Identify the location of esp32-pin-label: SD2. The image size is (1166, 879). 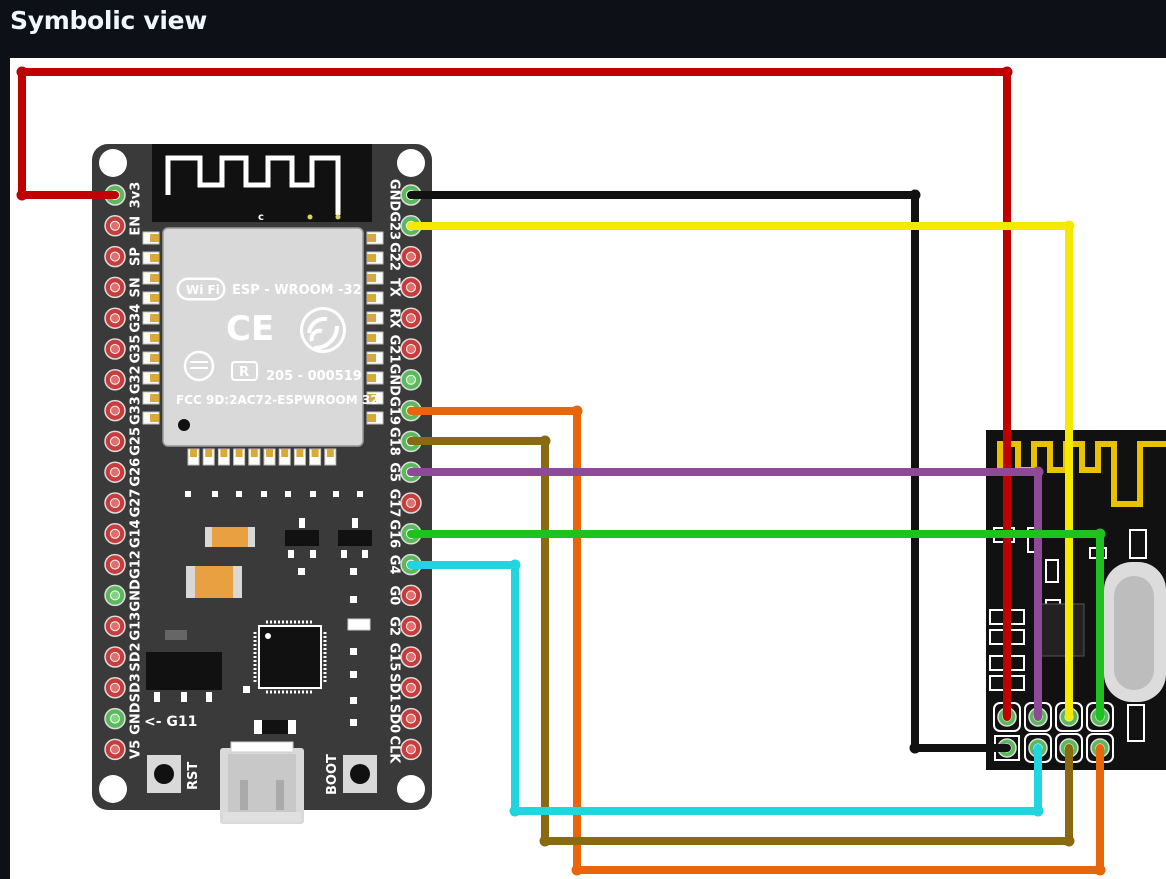
(136, 656).